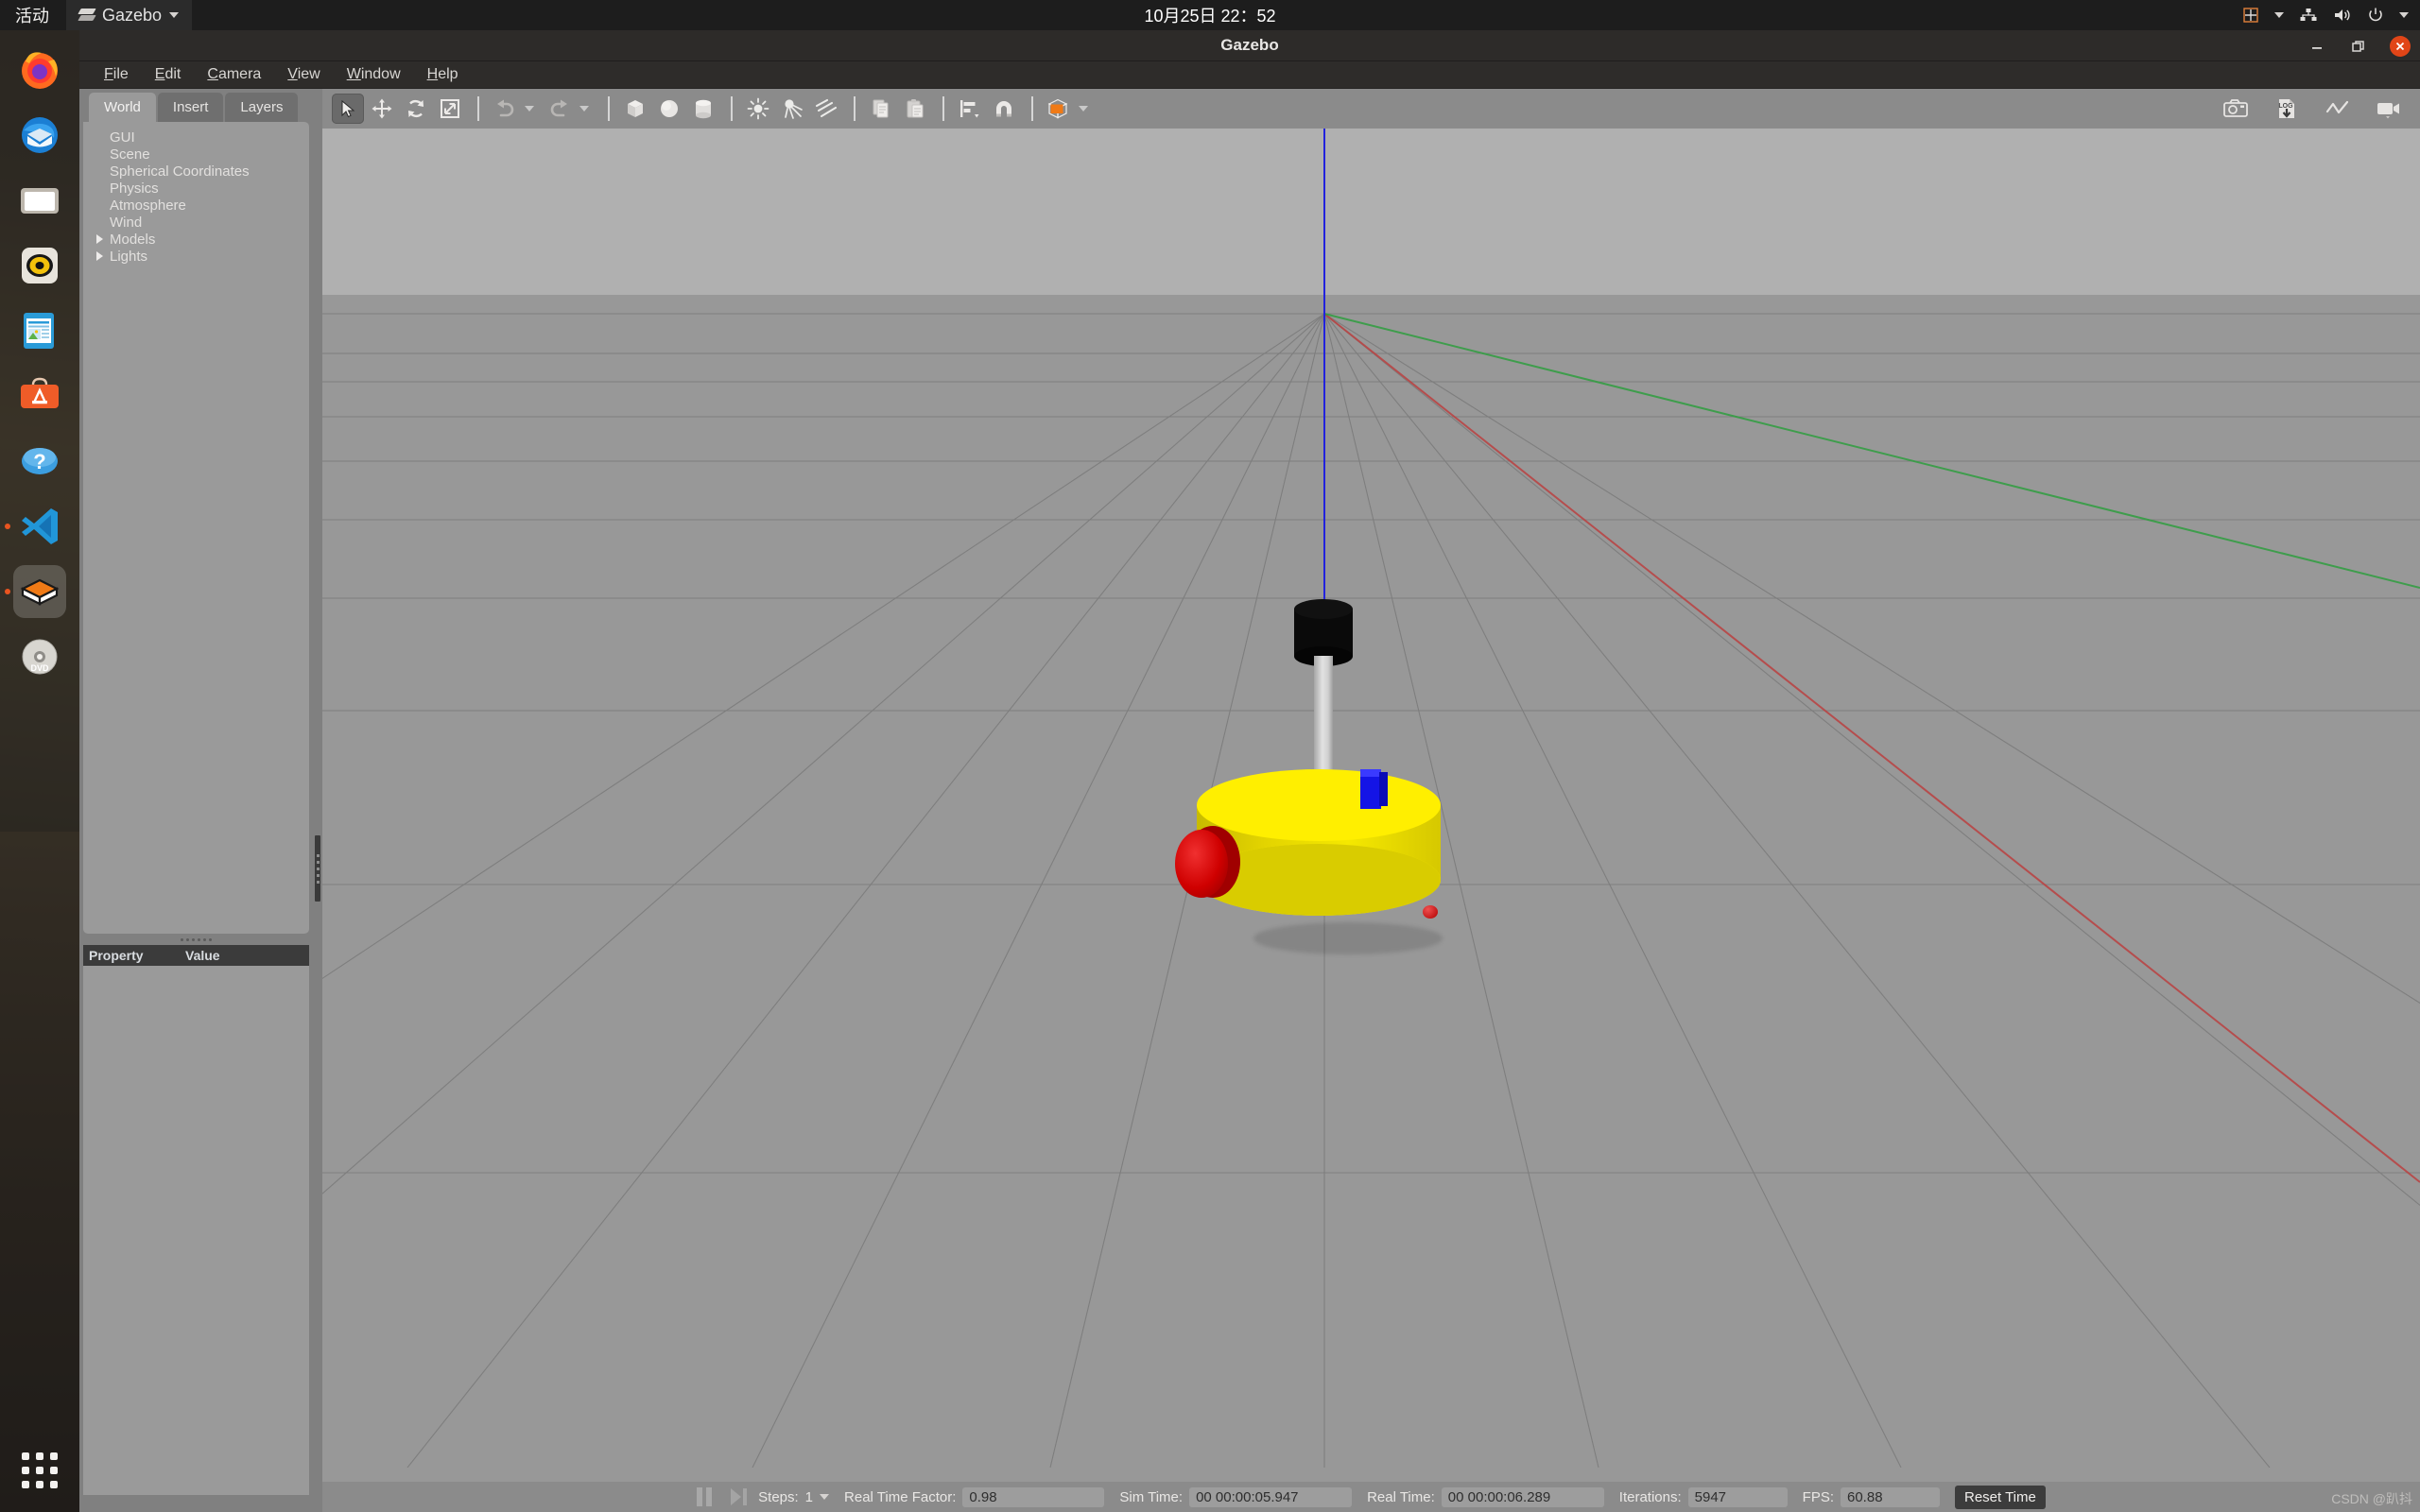 The width and height of the screenshot is (2420, 1512). Describe the element at coordinates (190, 107) in the screenshot. I see `tab-insert: Insert` at that location.